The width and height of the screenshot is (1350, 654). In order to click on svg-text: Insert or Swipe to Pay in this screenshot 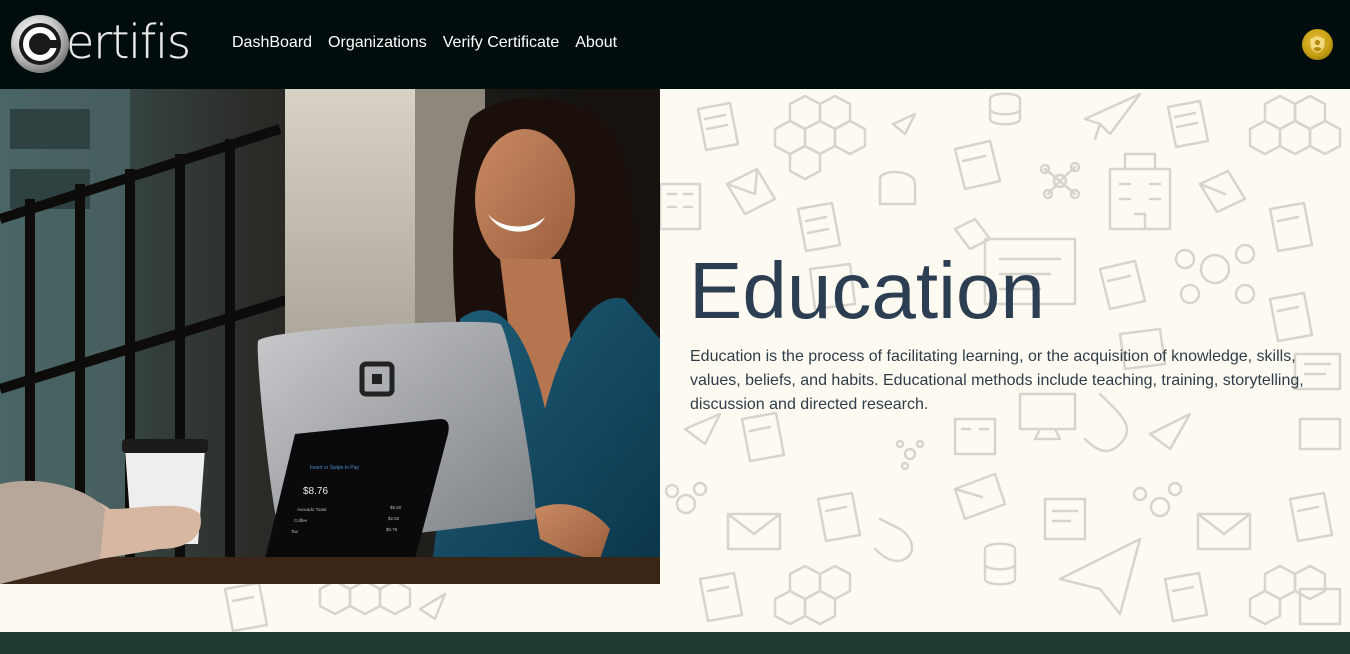, I will do `click(334, 468)`.